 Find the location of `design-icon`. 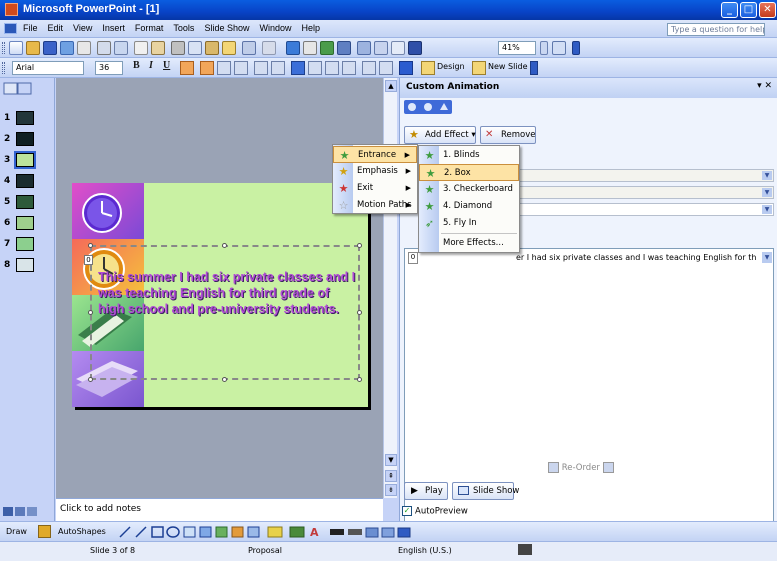

design-icon is located at coordinates (428, 68).